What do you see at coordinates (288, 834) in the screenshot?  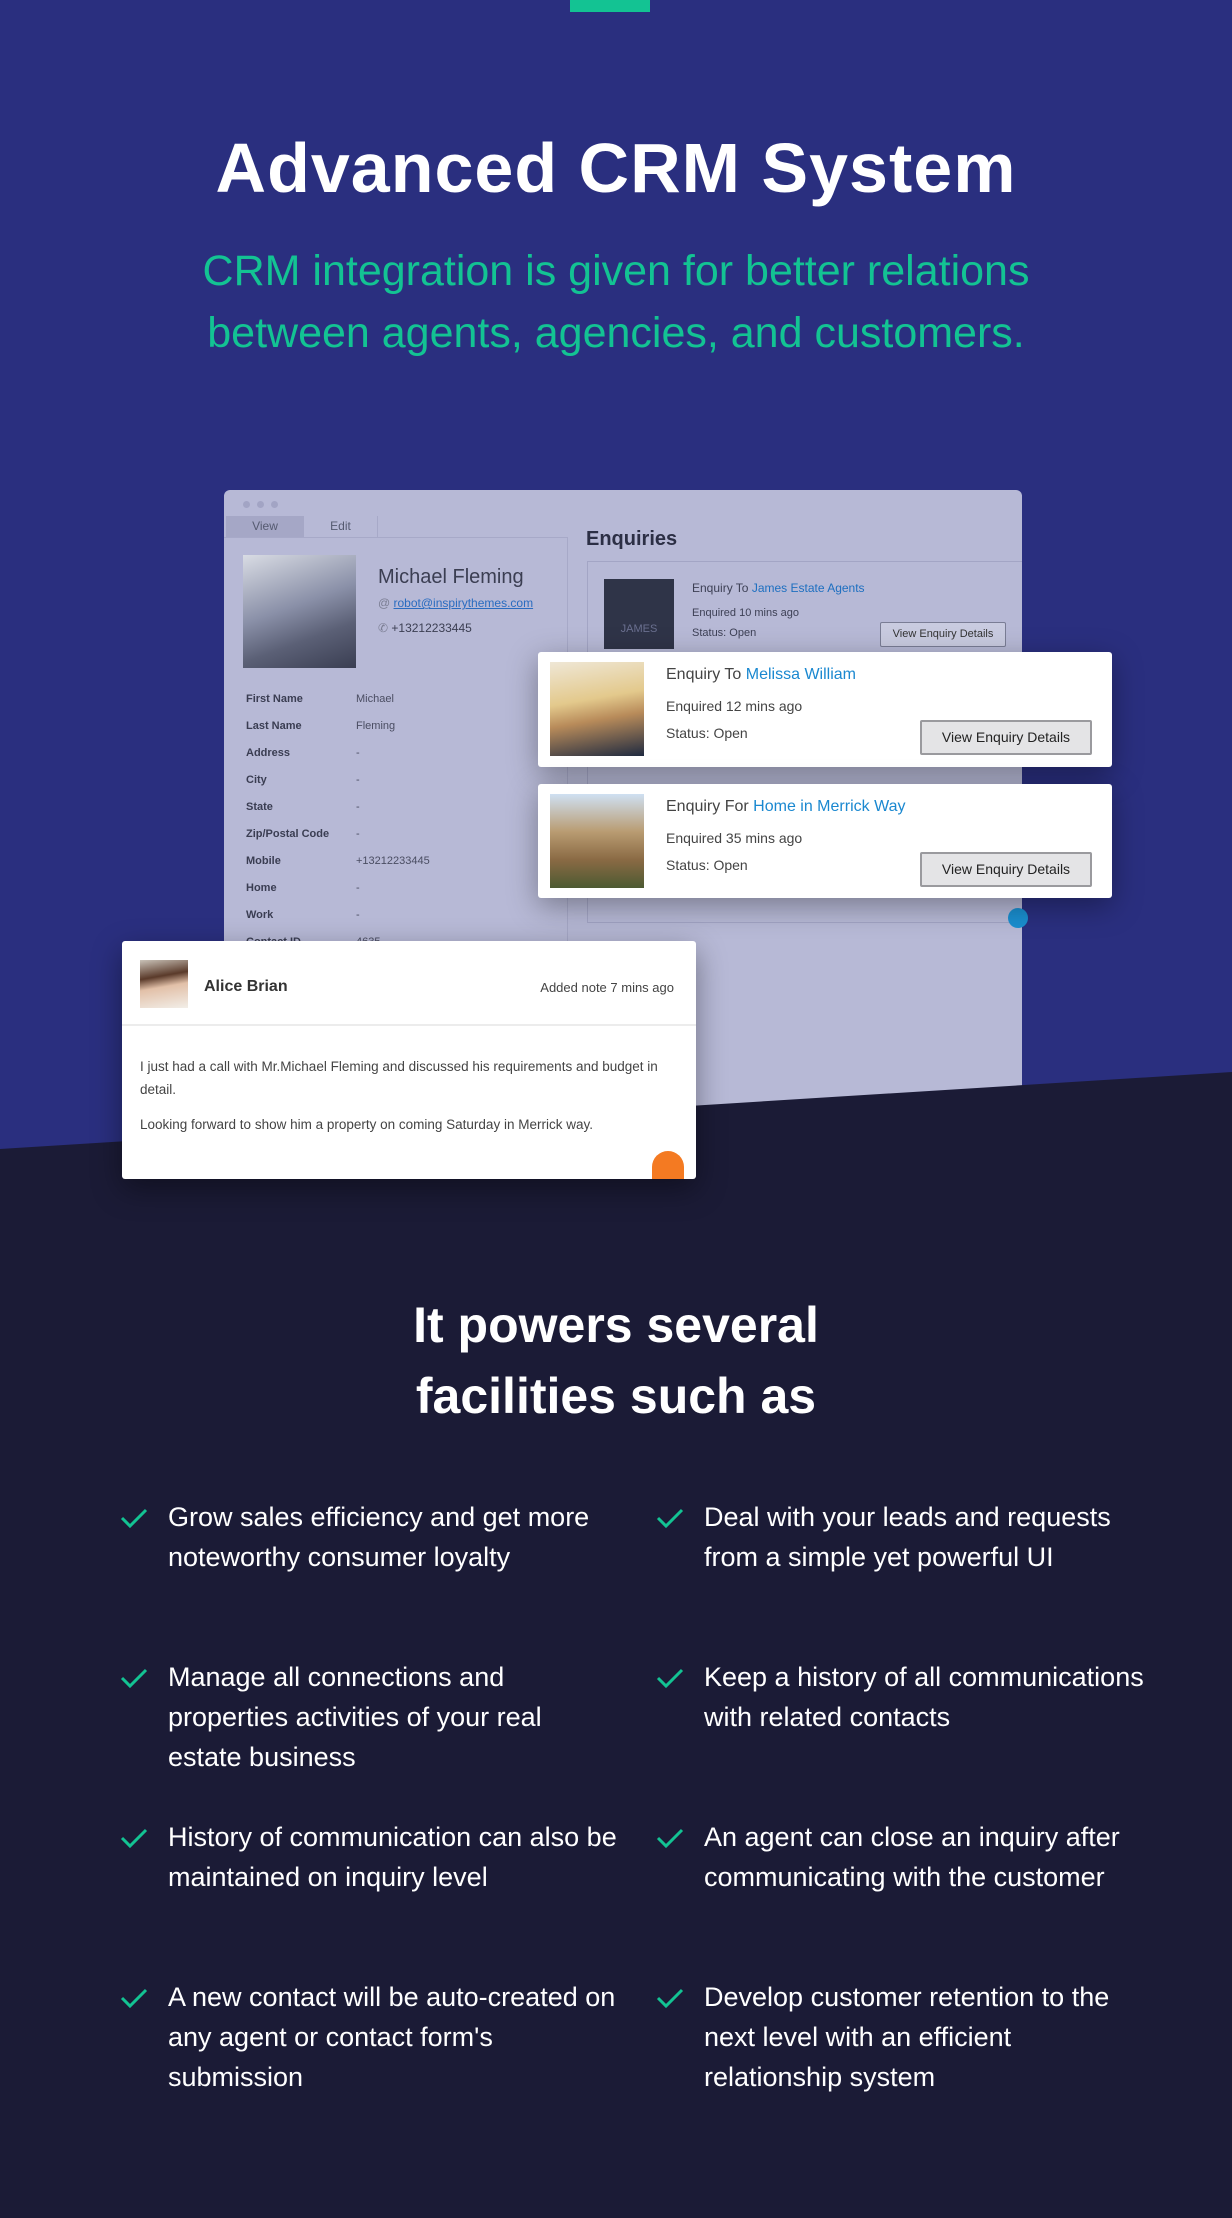 I see `field-label: Zip/Postal Code` at bounding box center [288, 834].